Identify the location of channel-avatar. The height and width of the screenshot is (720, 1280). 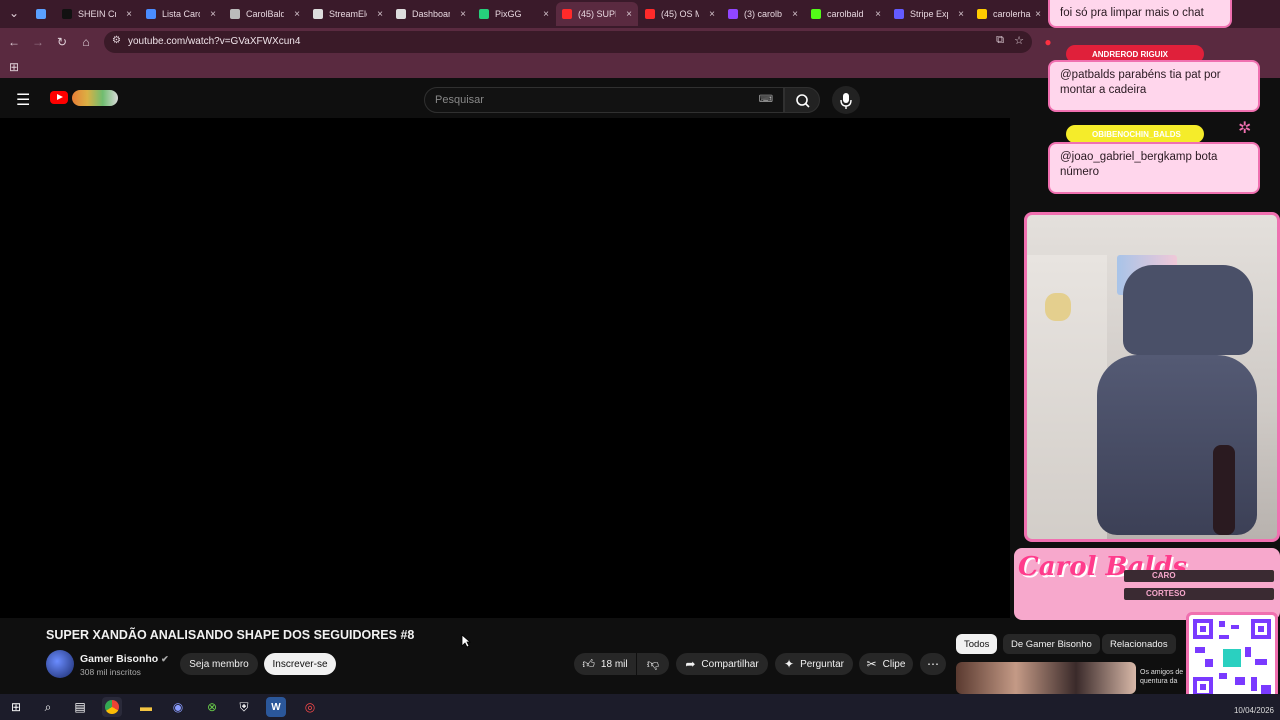
(60, 664).